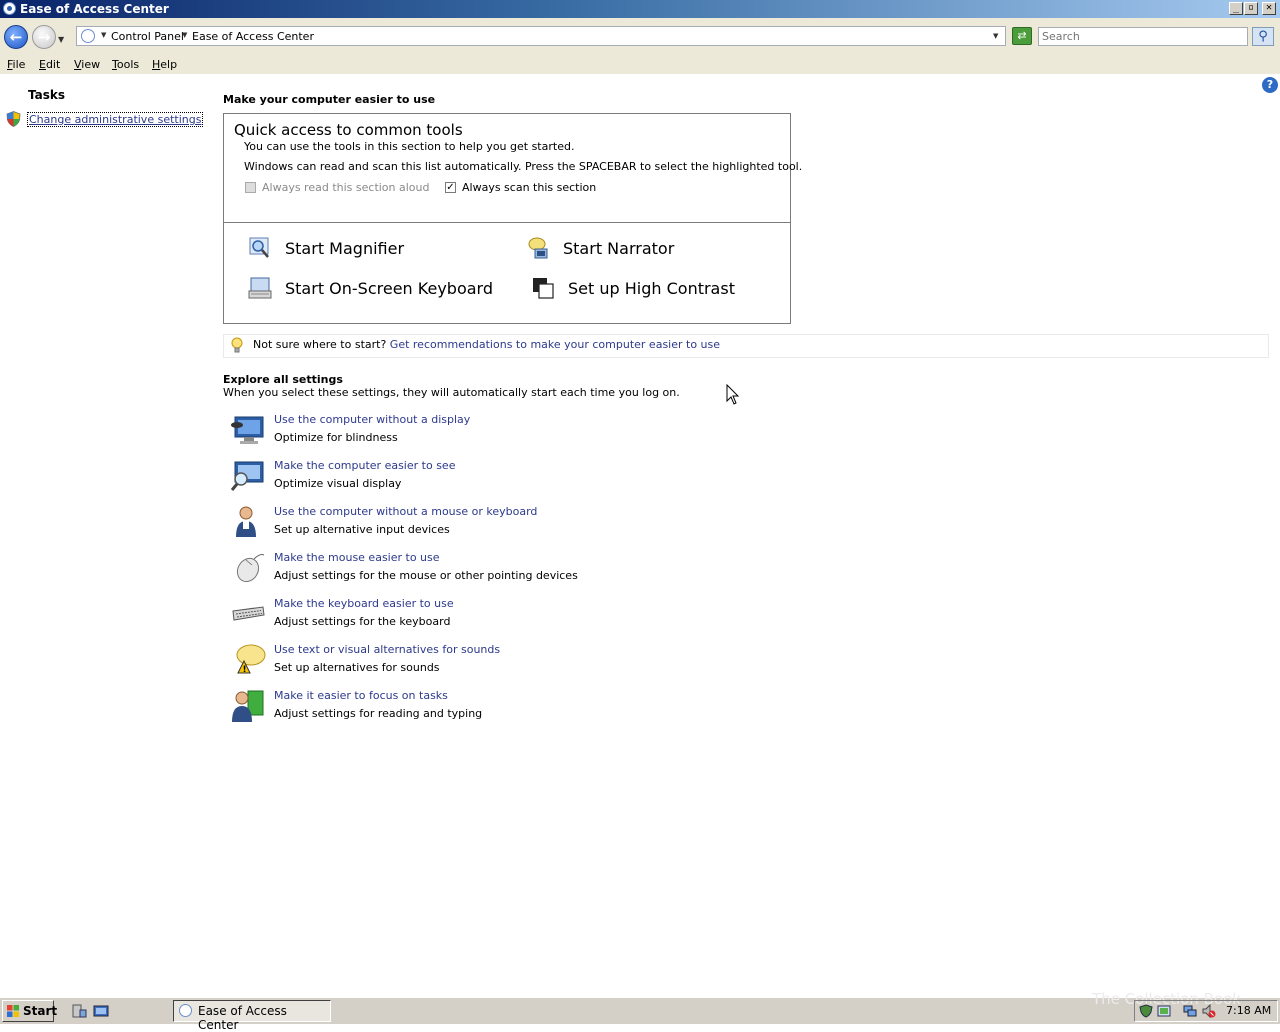  What do you see at coordinates (260, 248) in the screenshot?
I see `magnifier-icon` at bounding box center [260, 248].